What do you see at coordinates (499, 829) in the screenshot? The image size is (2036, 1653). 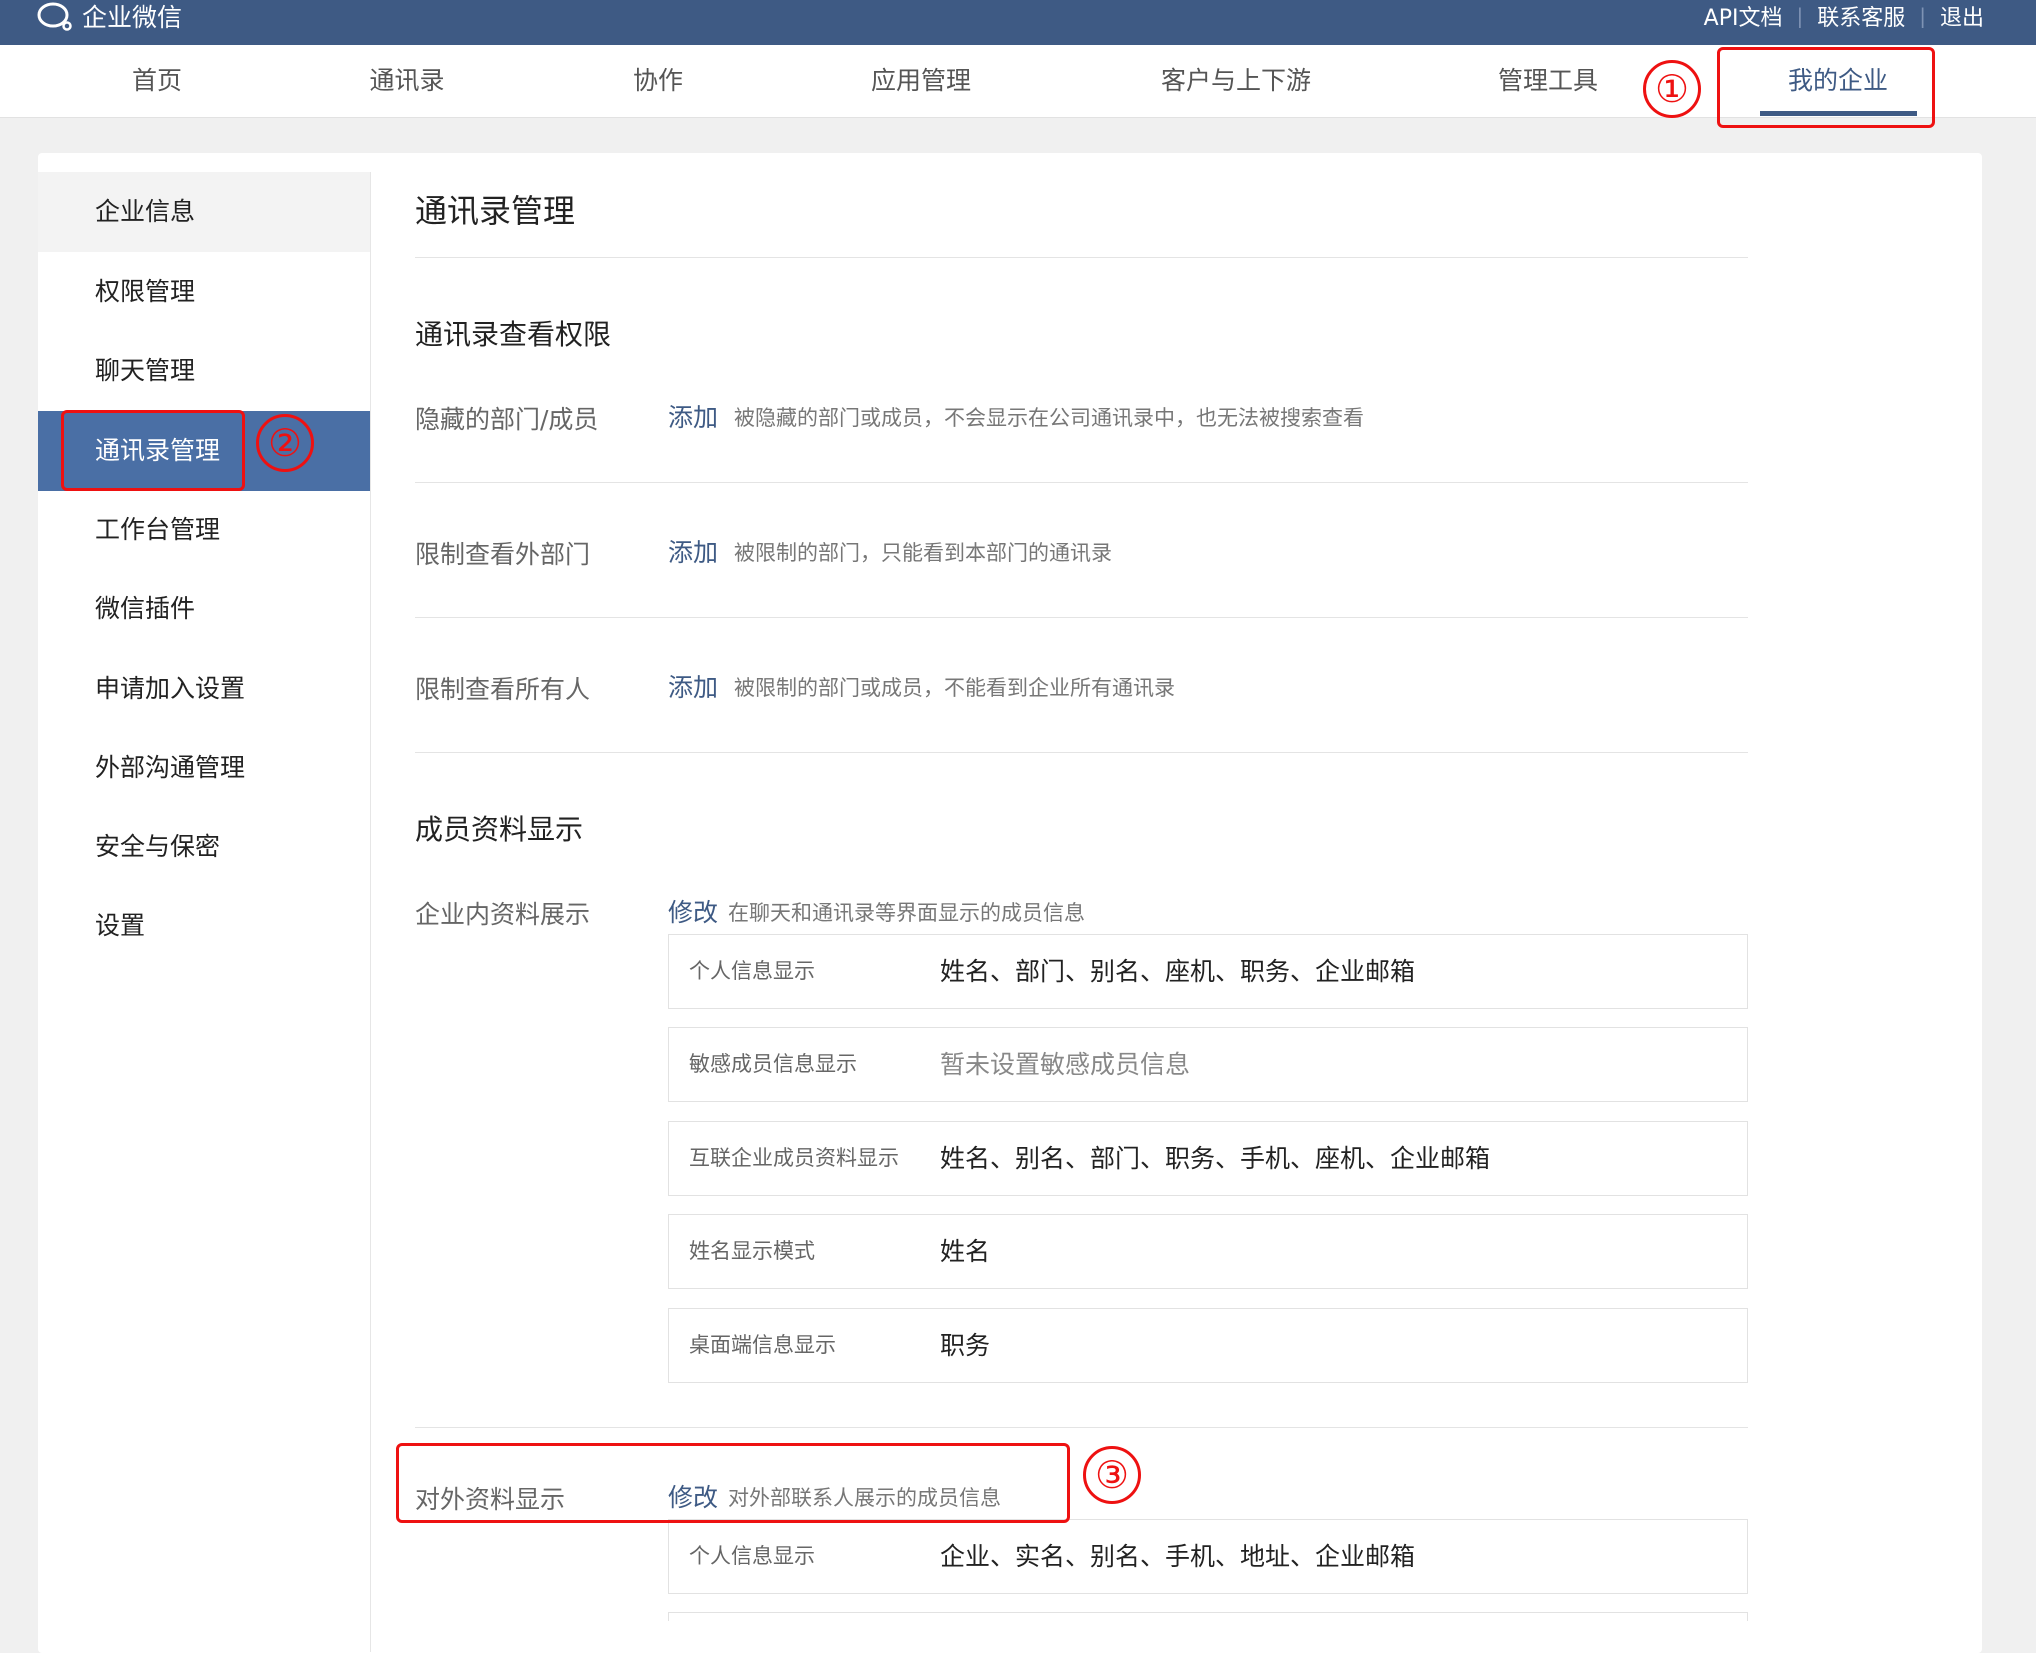 I see `section-heading-member-display: 成员资料显示` at bounding box center [499, 829].